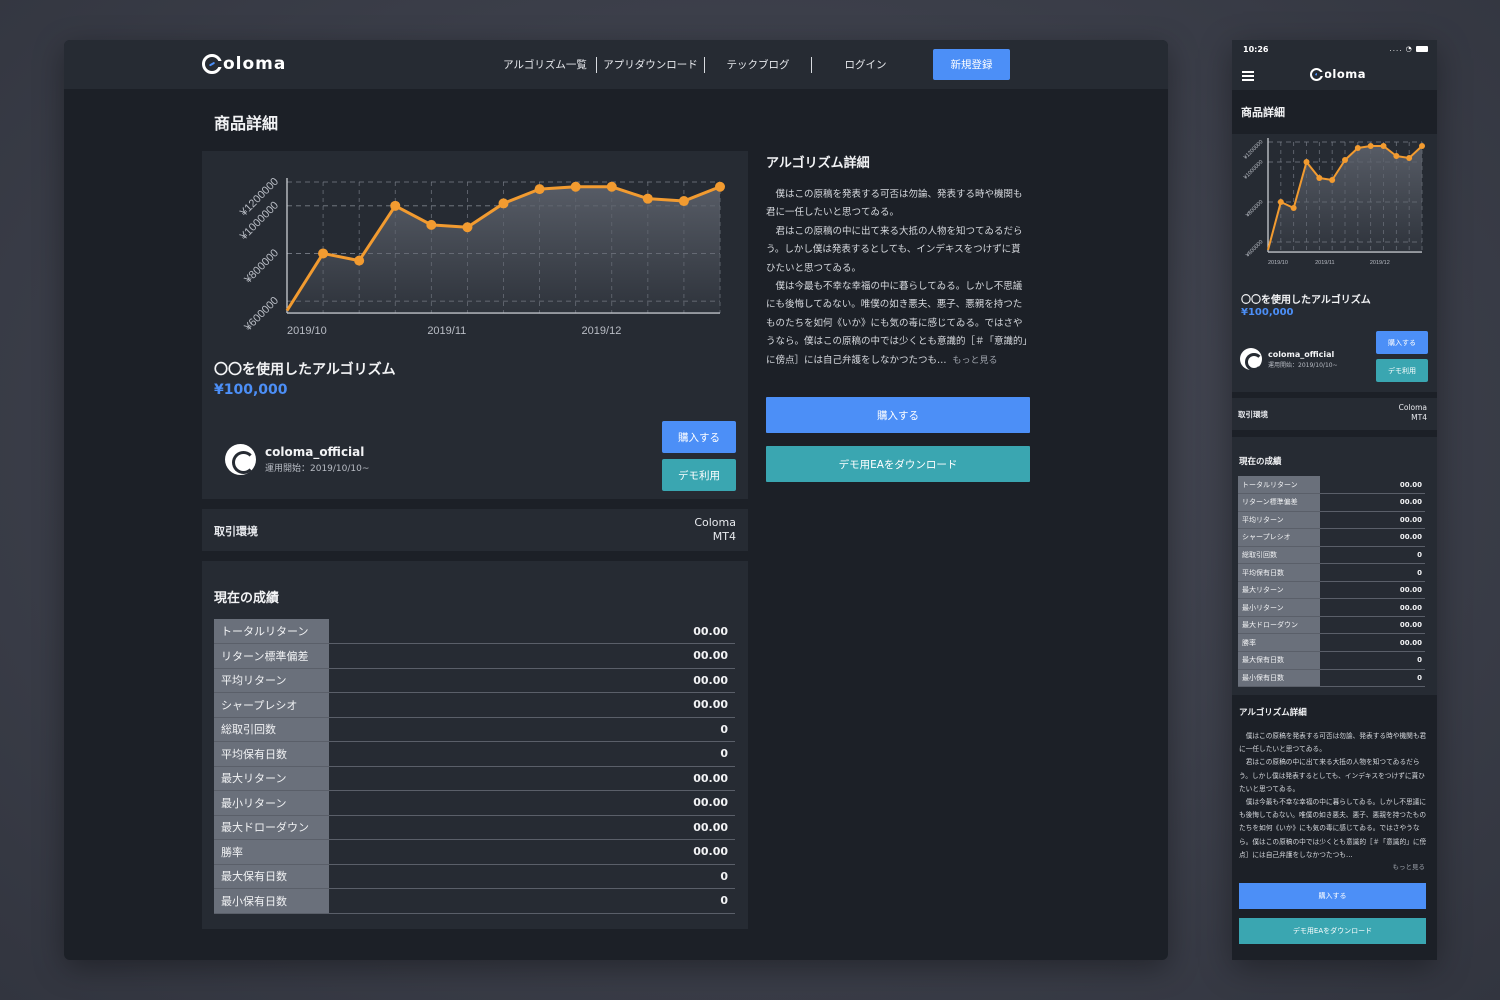 This screenshot has width=1500, height=1000. I want to click on brand-logo: oloma, so click(244, 64).